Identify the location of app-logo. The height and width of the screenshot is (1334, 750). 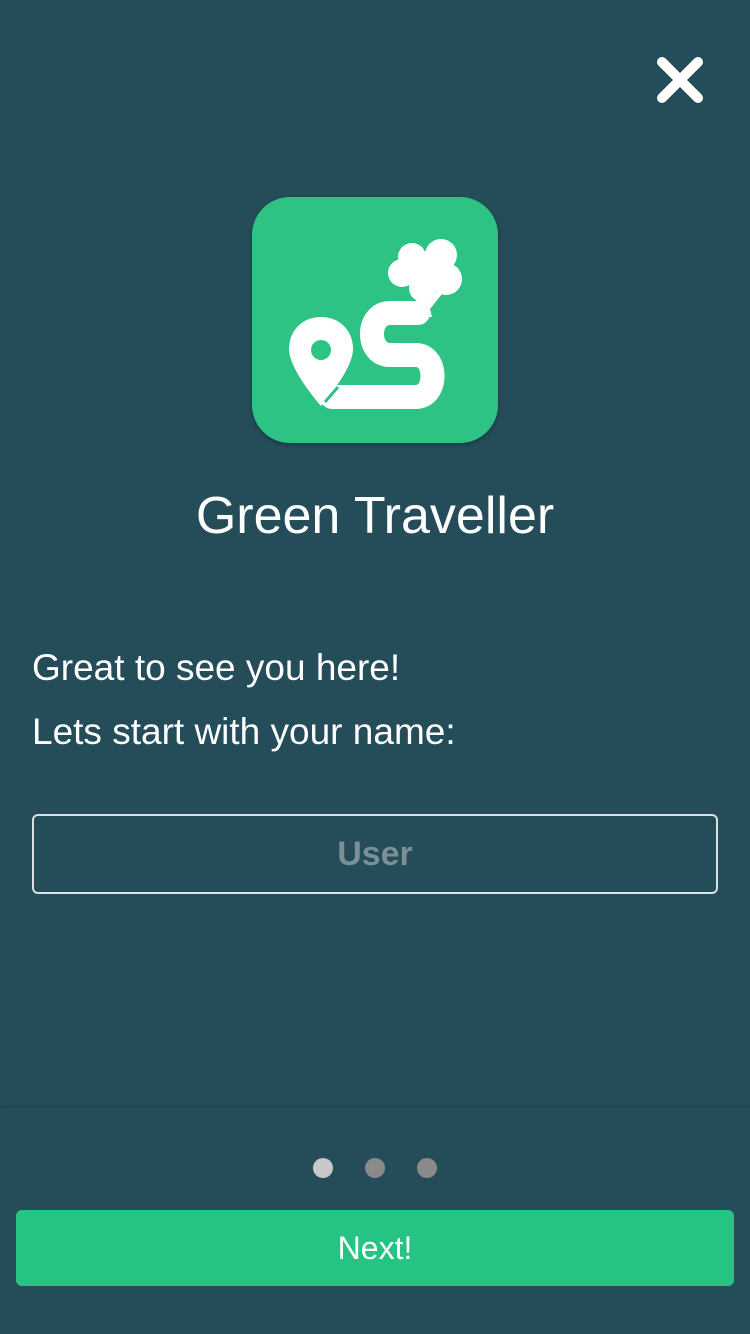
(375, 320).